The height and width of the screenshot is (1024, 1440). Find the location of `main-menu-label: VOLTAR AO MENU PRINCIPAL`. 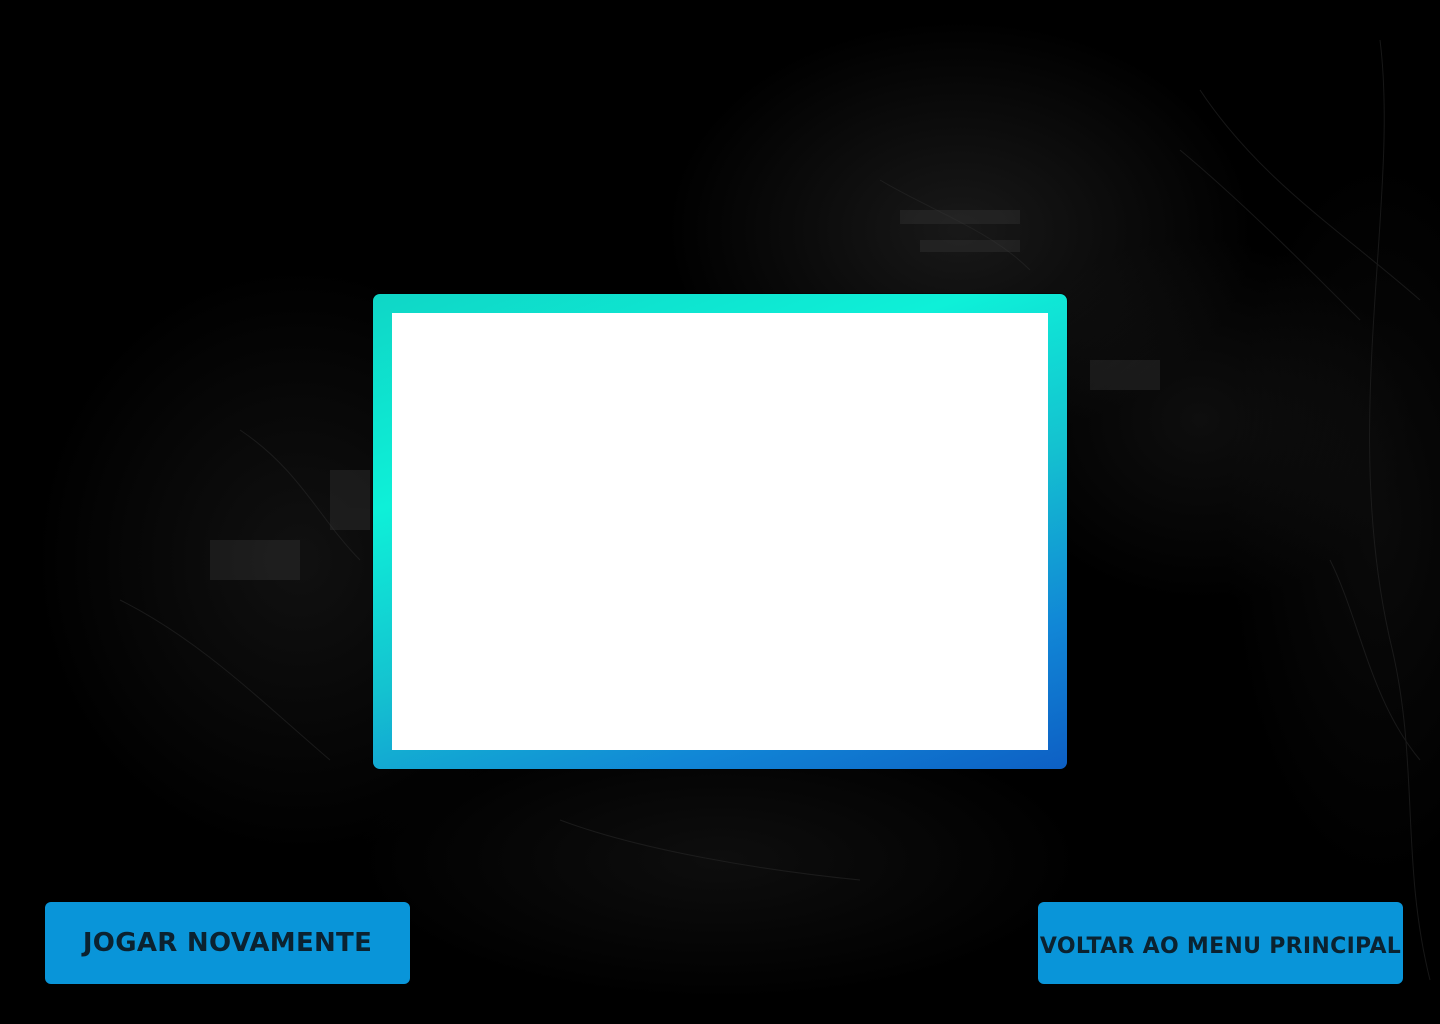

main-menu-label: VOLTAR AO MENU PRINCIPAL is located at coordinates (1220, 946).